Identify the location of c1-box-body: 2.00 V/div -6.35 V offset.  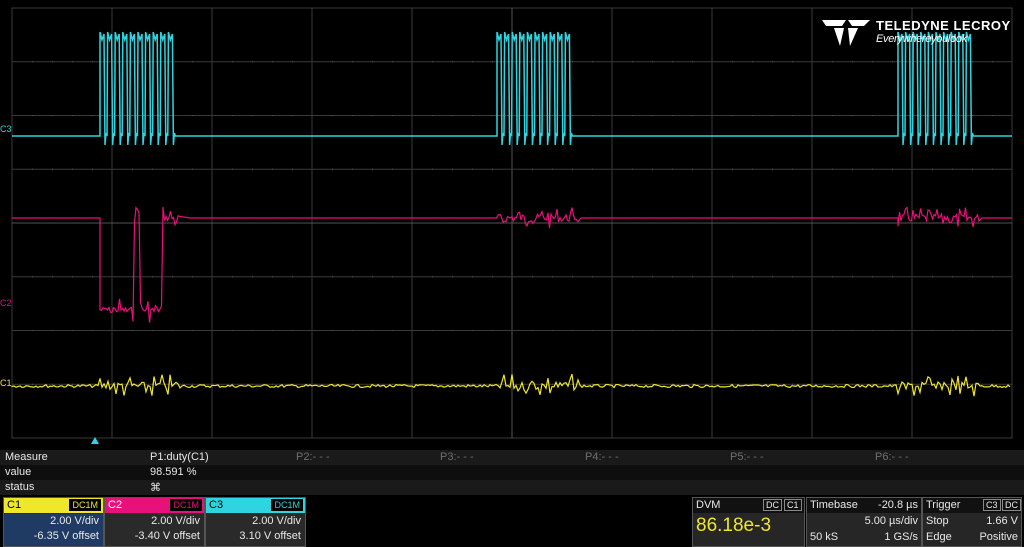
(53, 530).